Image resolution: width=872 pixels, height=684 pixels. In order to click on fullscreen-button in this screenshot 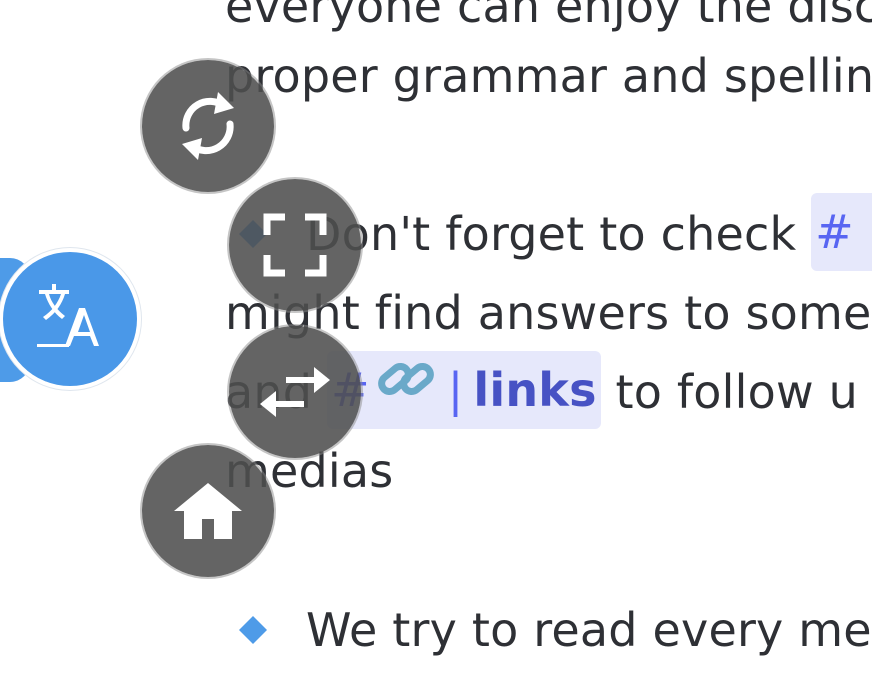, I will do `click(295, 245)`.